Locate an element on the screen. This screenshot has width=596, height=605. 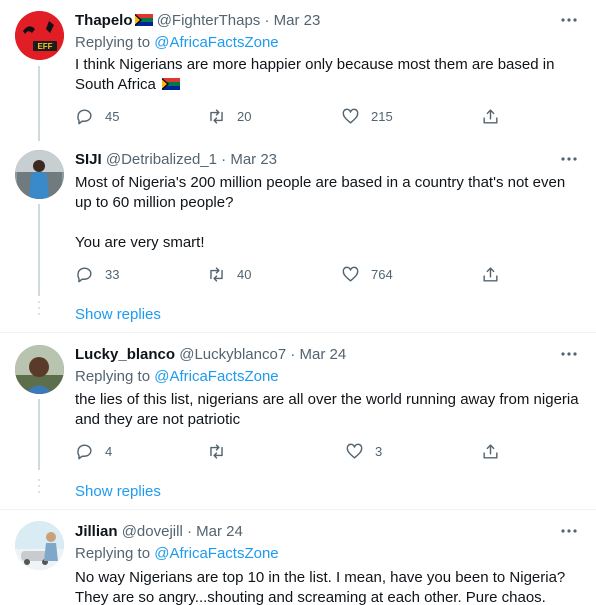
retweet-button: 40 is located at coordinates (229, 274).